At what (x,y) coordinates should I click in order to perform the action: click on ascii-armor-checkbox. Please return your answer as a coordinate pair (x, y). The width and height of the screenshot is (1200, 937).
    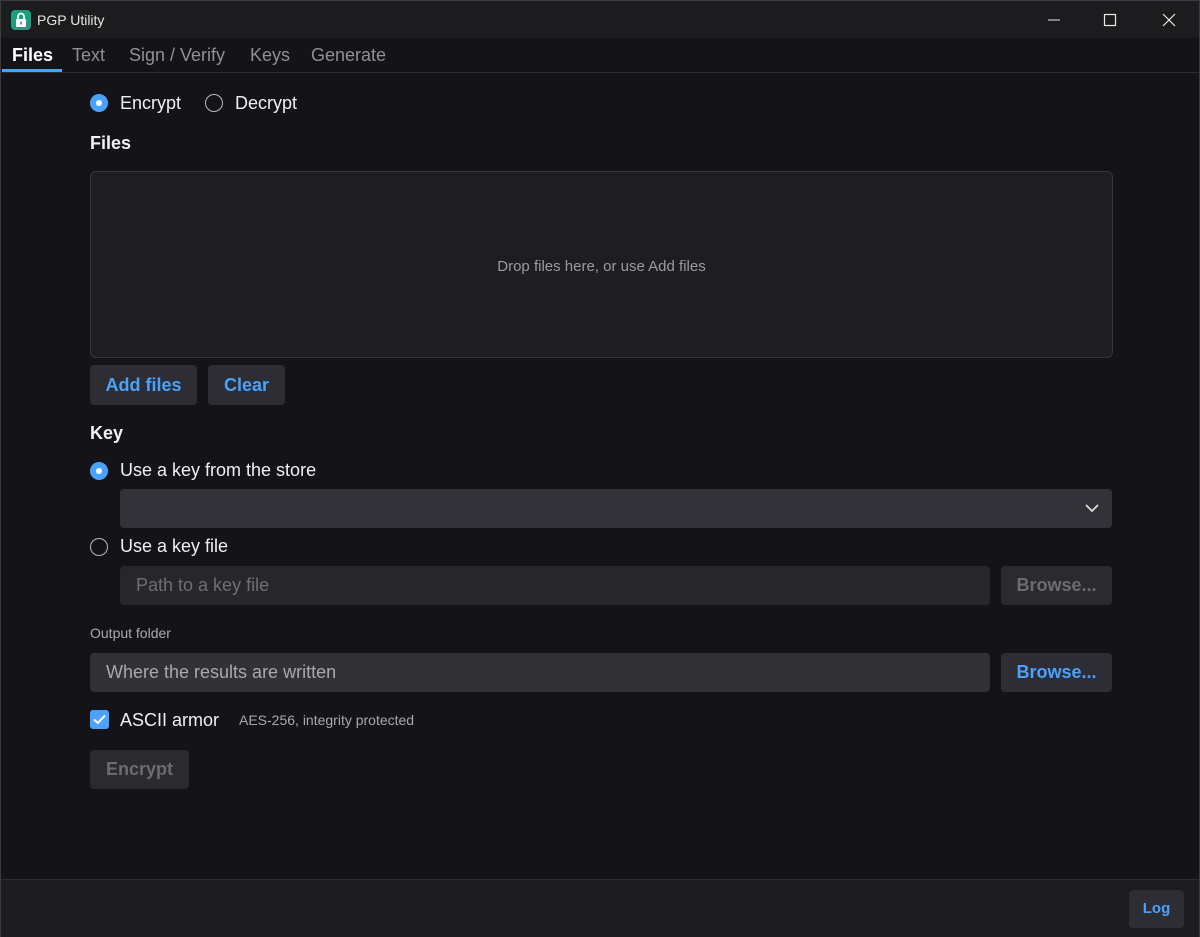
    Looking at the image, I should click on (99, 719).